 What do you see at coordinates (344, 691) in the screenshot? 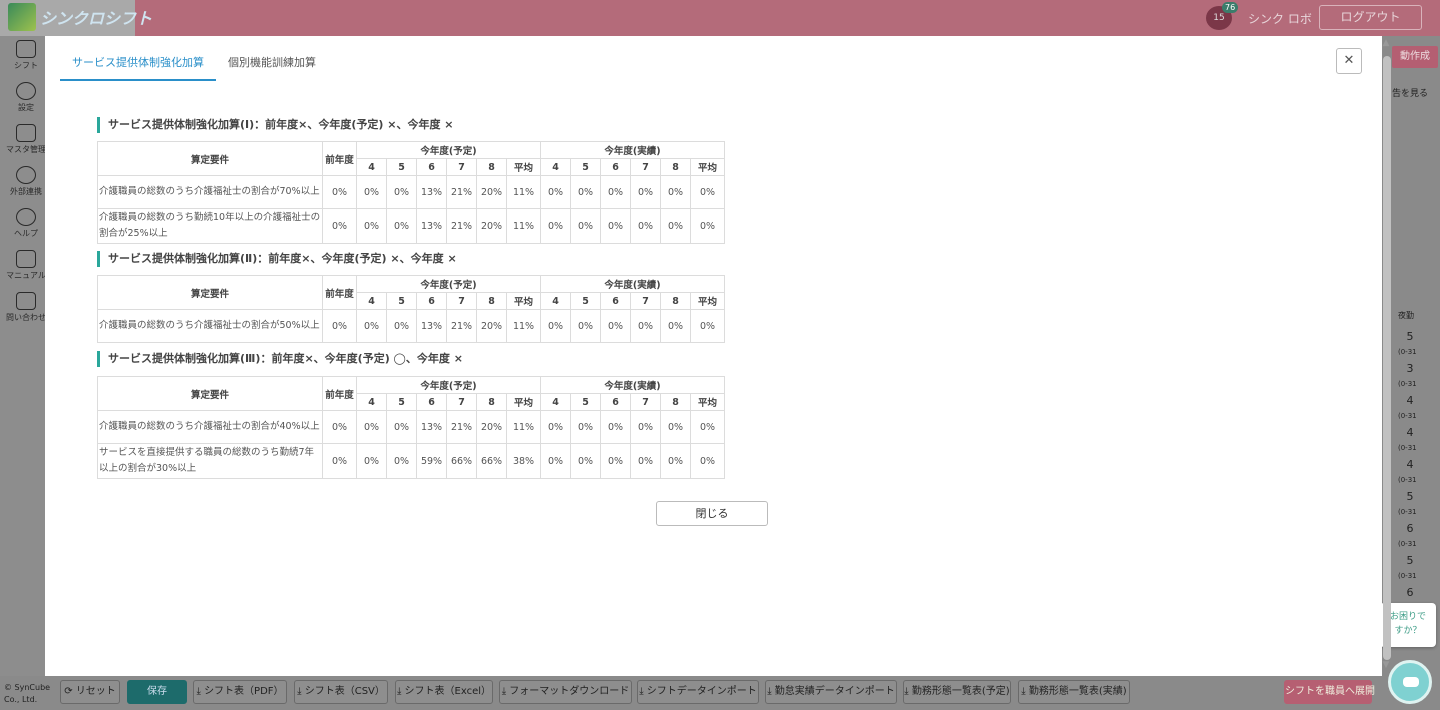
I see `export-csv-label: シフト表（CSV）` at bounding box center [344, 691].